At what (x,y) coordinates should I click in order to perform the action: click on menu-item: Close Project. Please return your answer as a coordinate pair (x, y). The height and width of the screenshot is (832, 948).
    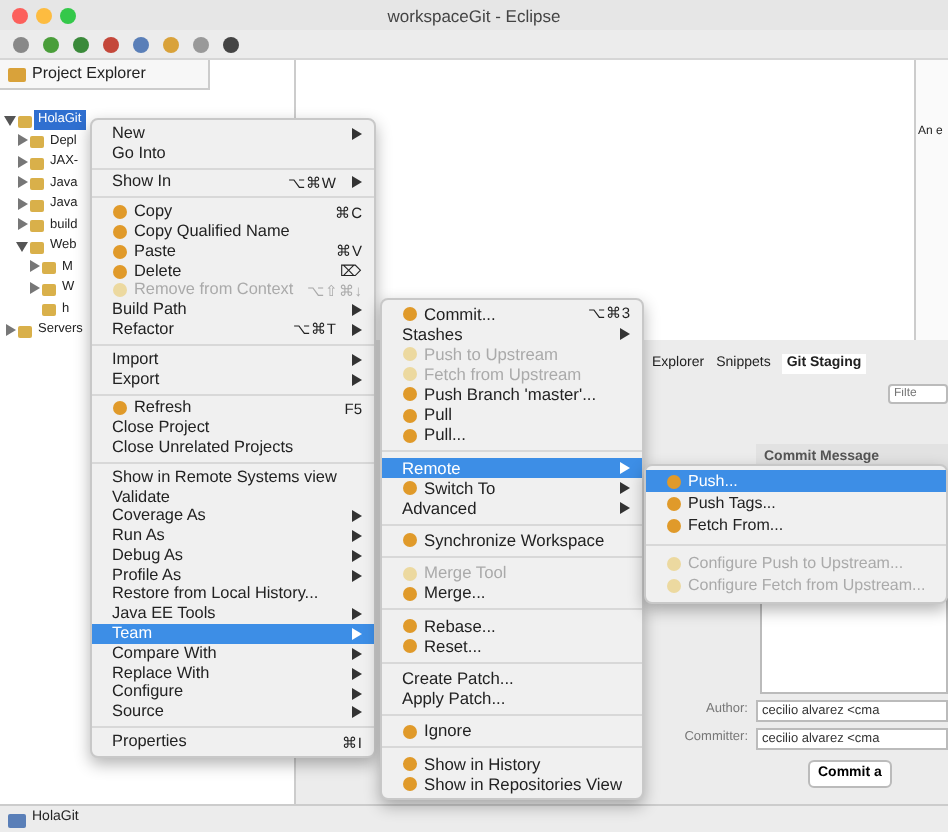
    Looking at the image, I should click on (233, 428).